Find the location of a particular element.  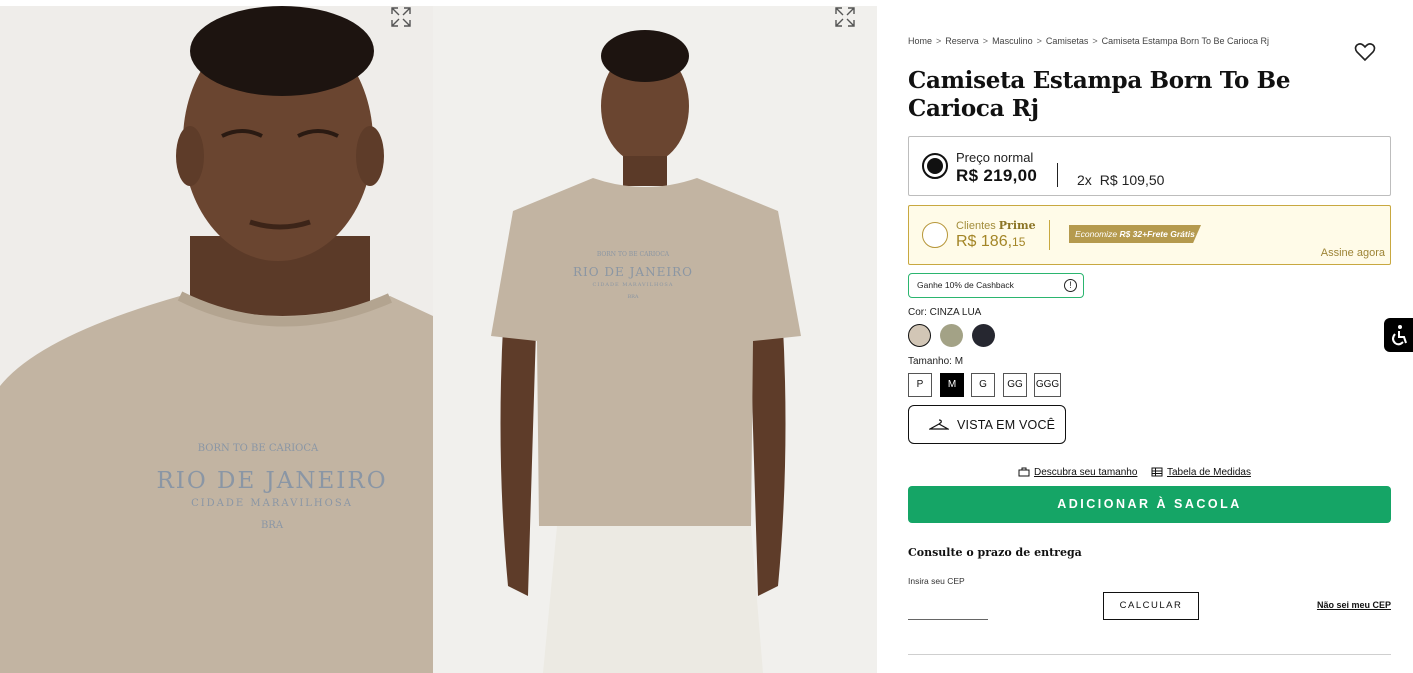

prime-savings-tag: Economize R$ 32+Frete Grátis is located at coordinates (1135, 234).